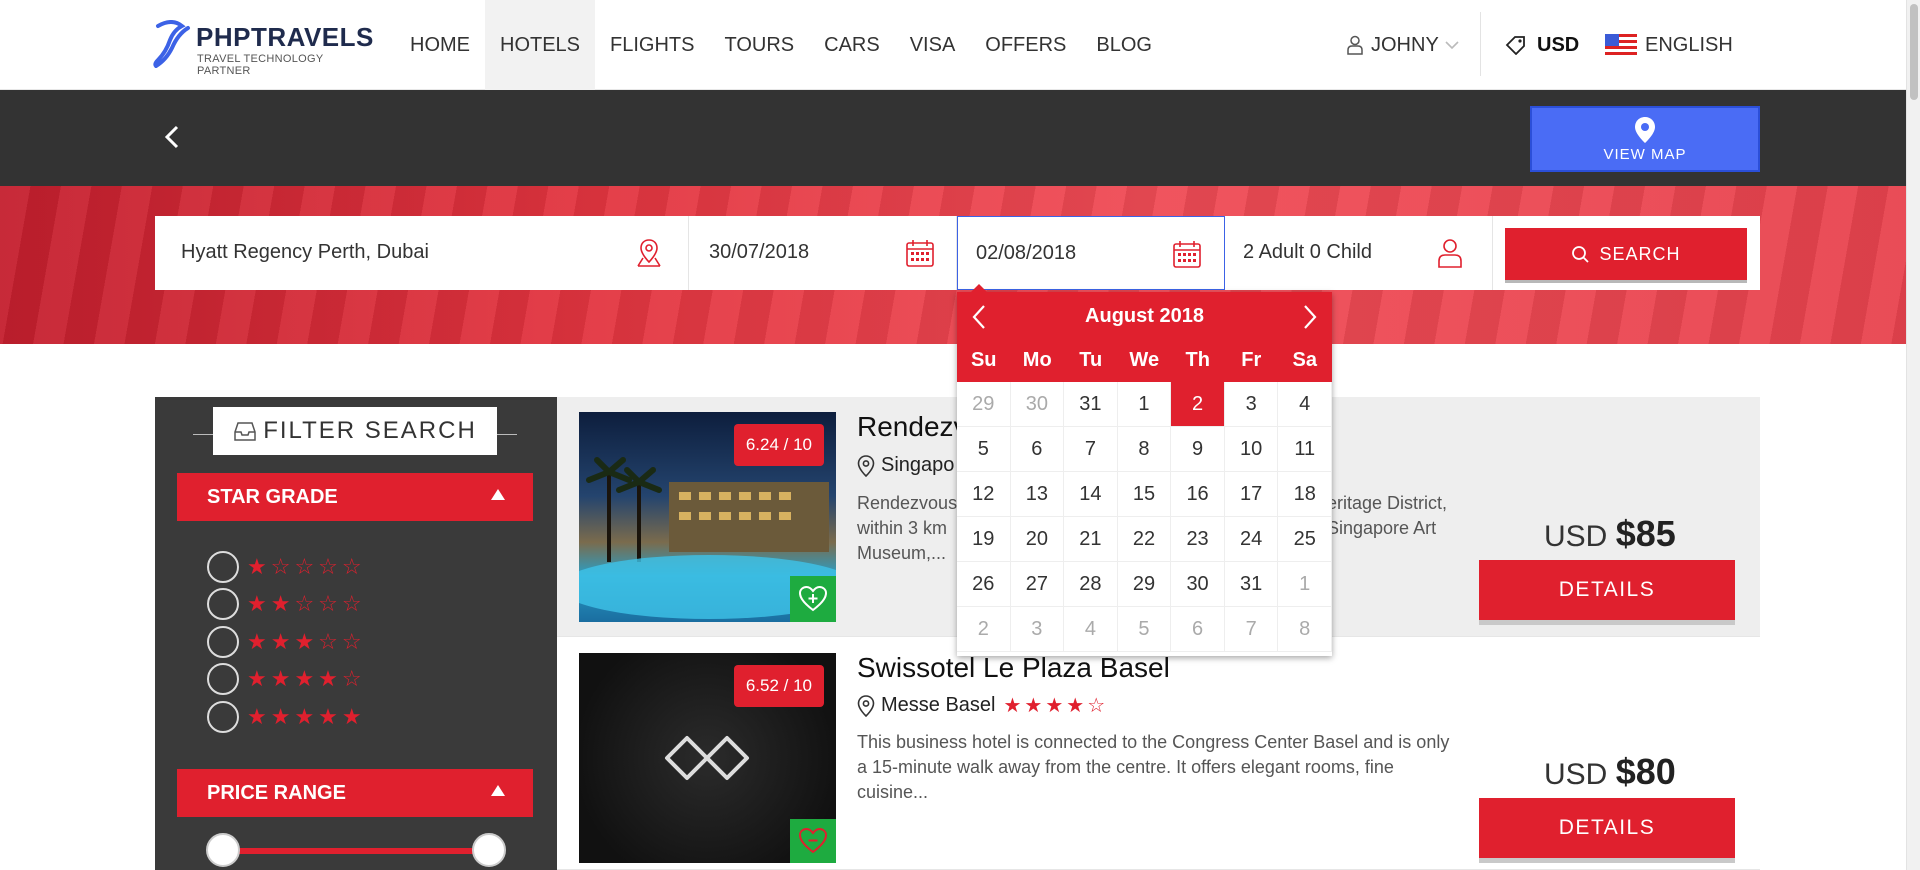 This screenshot has height=870, width=1920. Describe the element at coordinates (286, 679) in the screenshot. I see `star-filter-4: ★★★★☆` at that location.